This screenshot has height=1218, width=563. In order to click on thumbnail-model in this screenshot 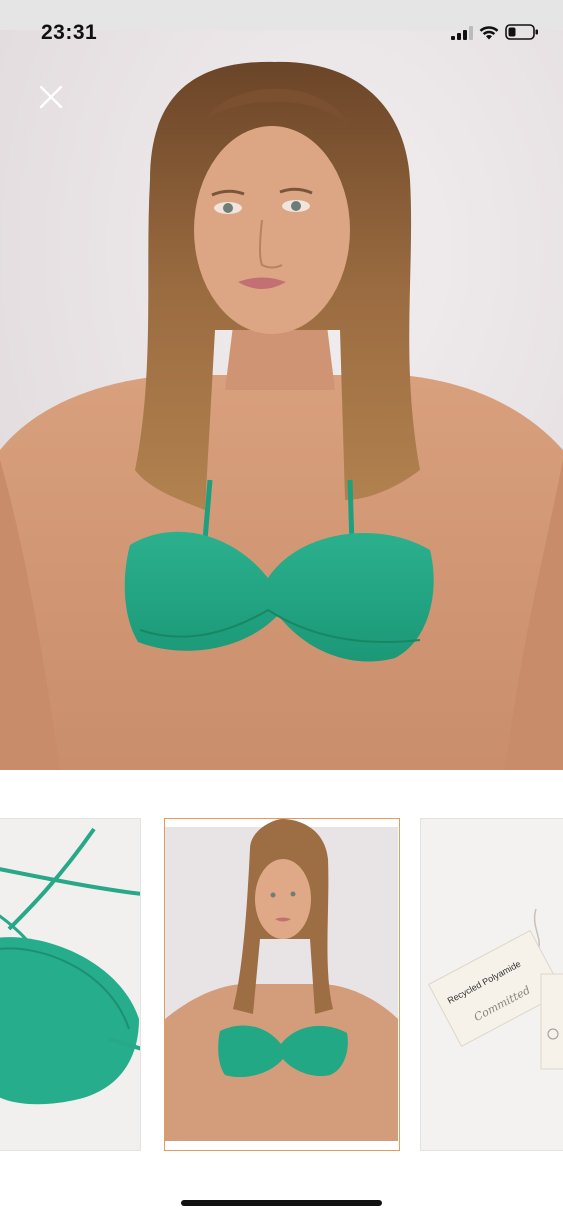, I will do `click(282, 984)`.